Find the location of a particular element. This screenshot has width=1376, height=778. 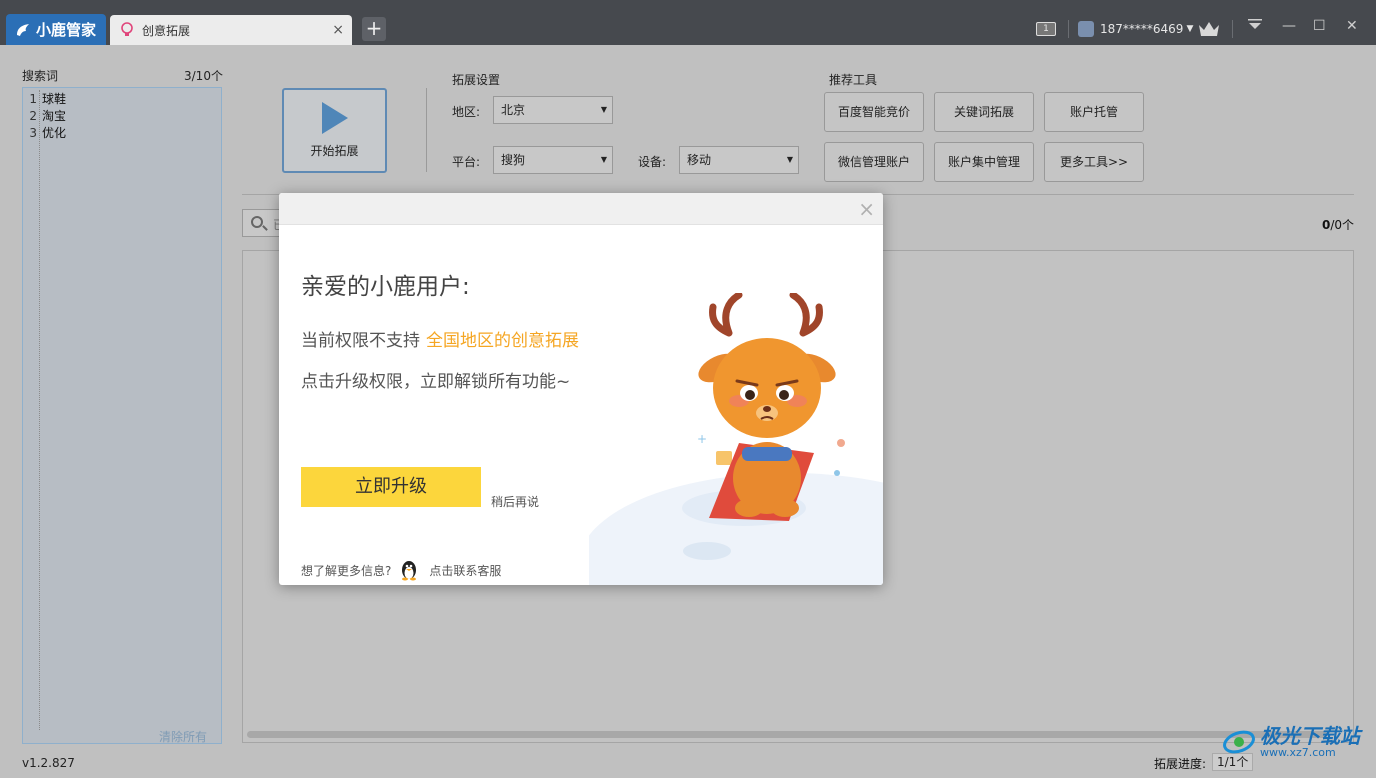

watermark-url: www.xz7.com is located at coordinates (1298, 752).